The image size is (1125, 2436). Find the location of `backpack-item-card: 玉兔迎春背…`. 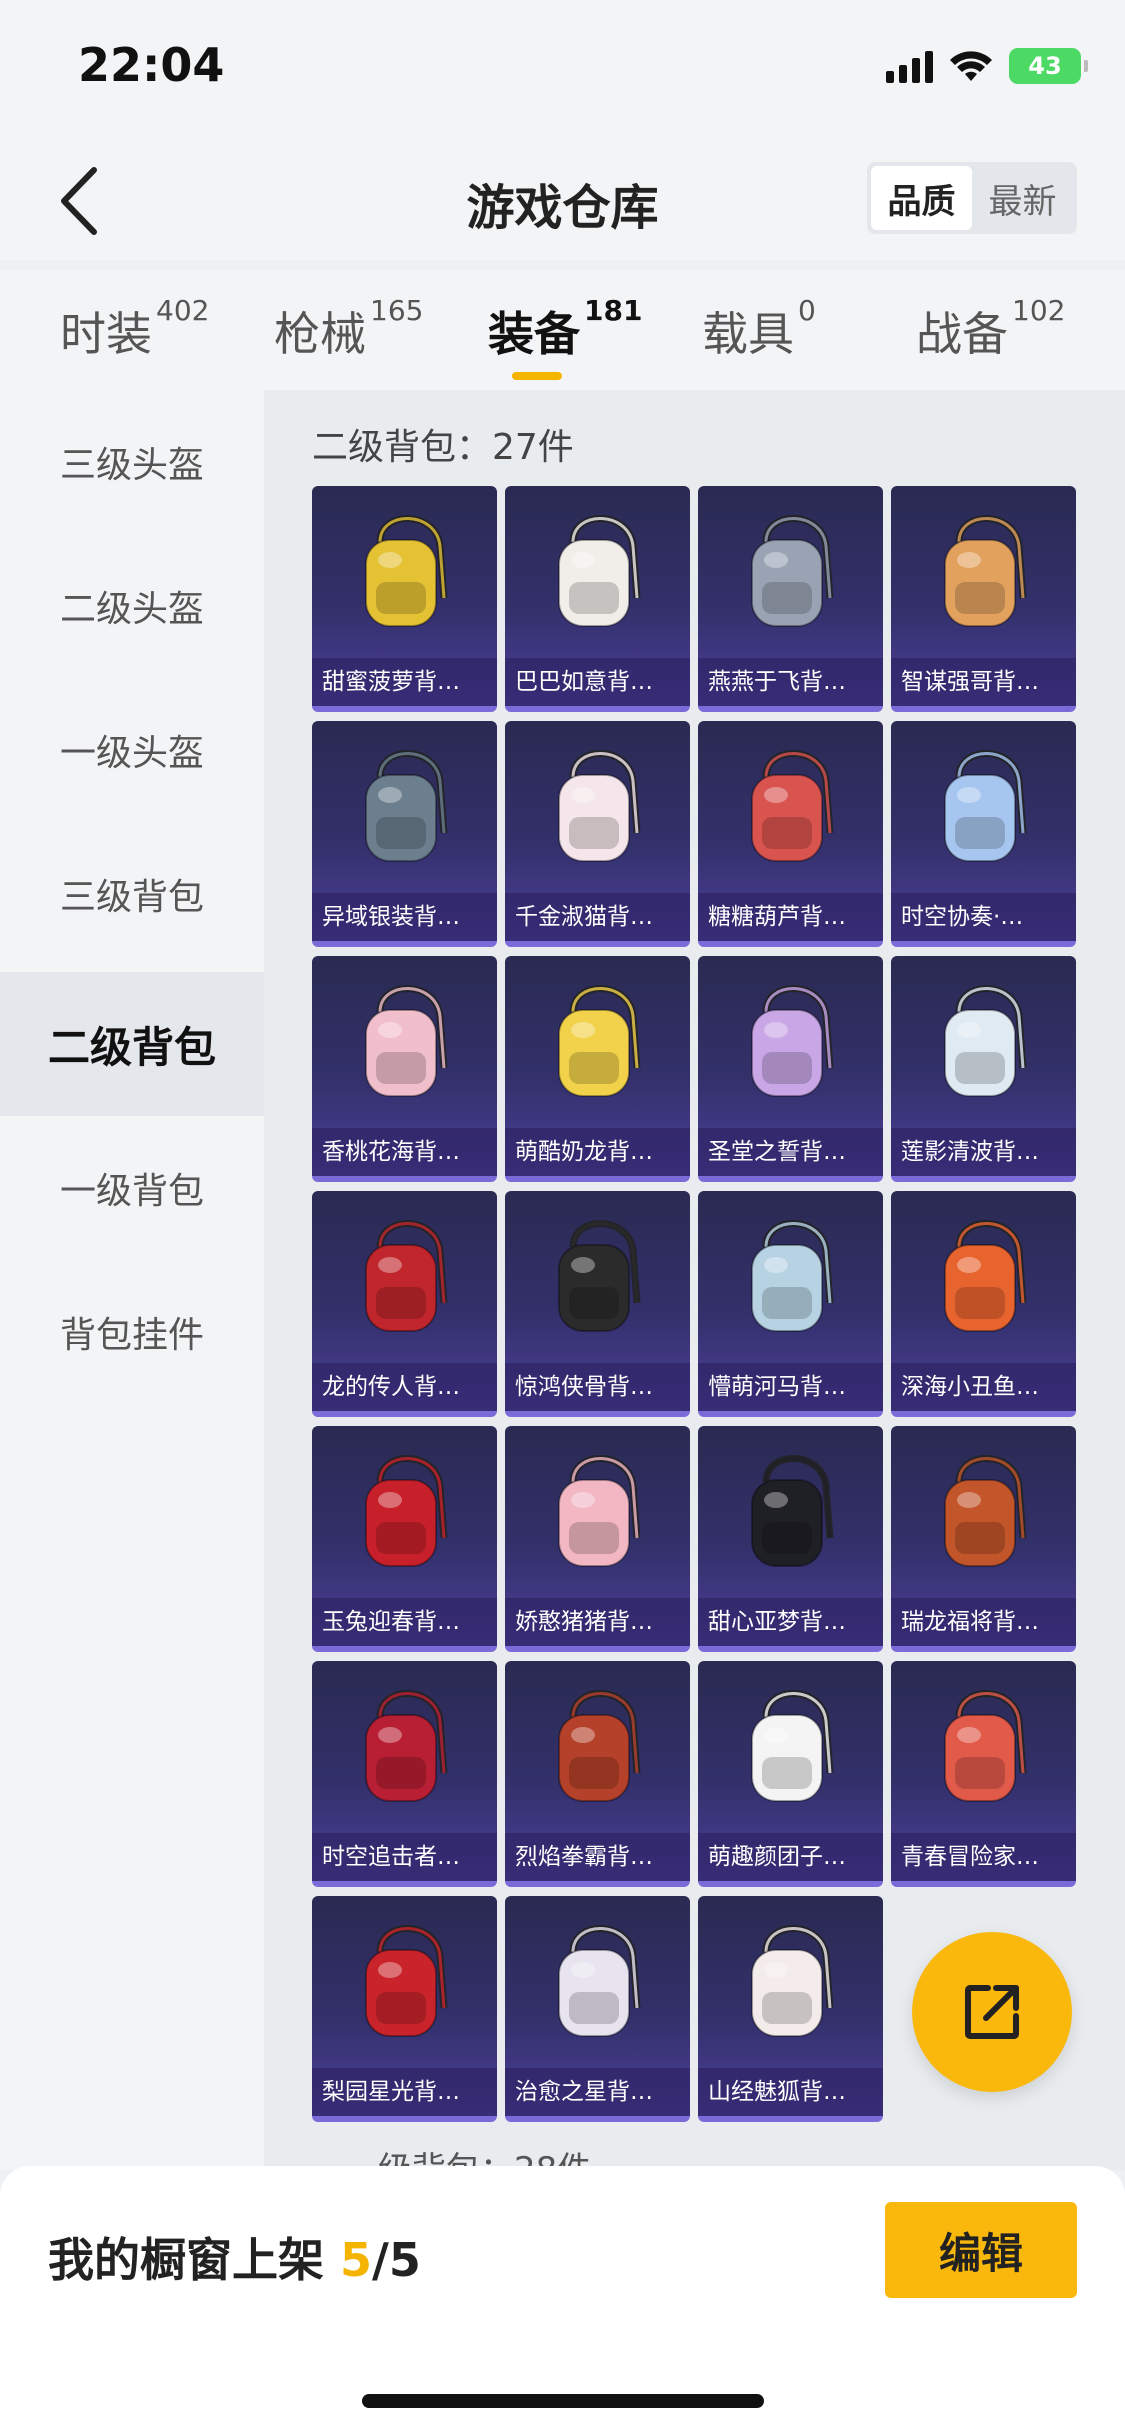

backpack-item-card: 玉兔迎春背… is located at coordinates (404, 1539).